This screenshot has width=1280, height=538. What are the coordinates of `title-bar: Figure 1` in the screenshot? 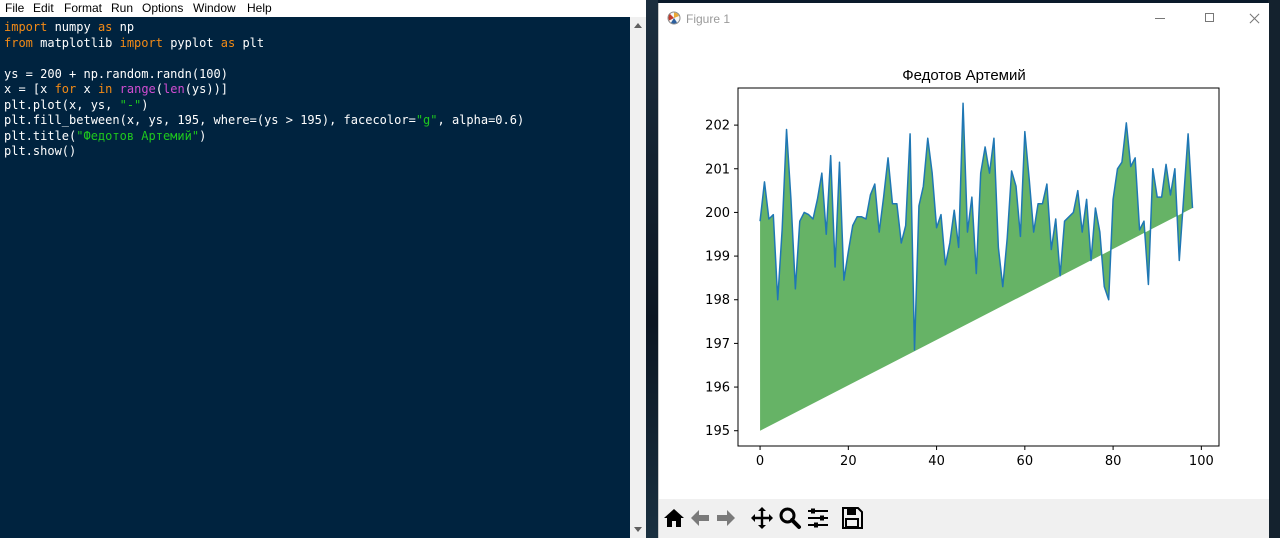 It's located at (964, 18).